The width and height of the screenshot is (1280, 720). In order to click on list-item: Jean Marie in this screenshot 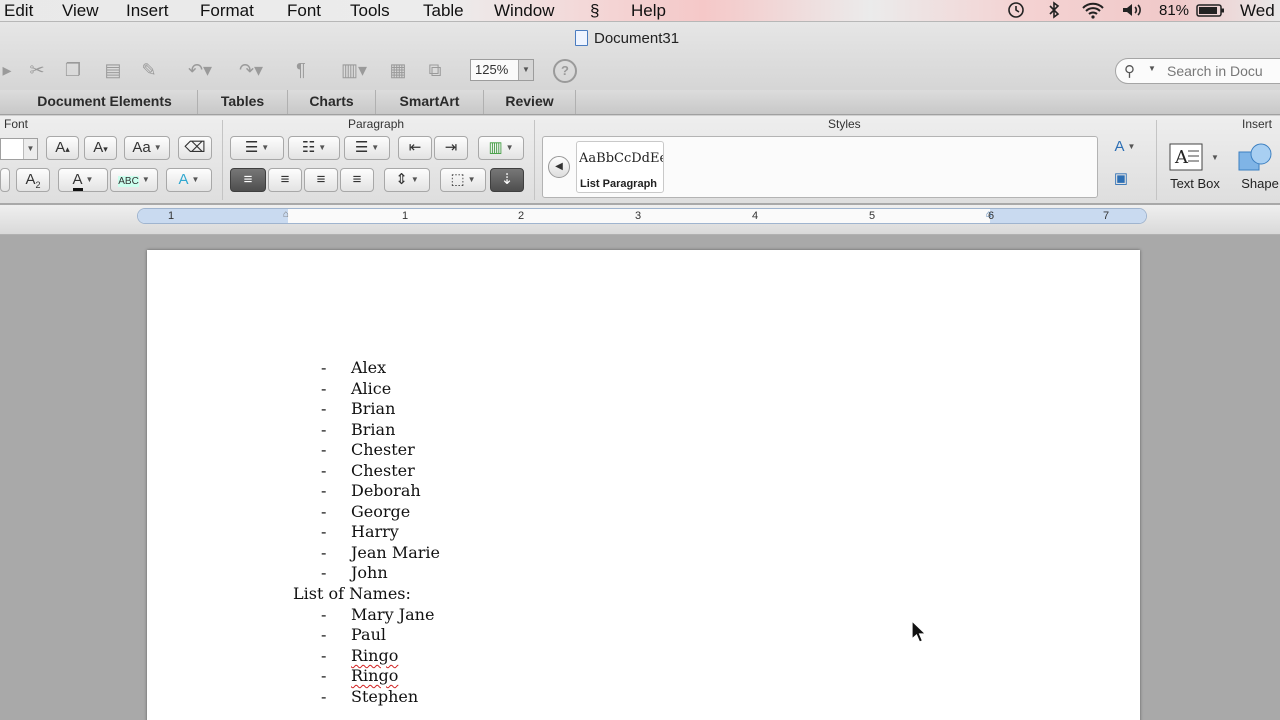, I will do `click(395, 552)`.